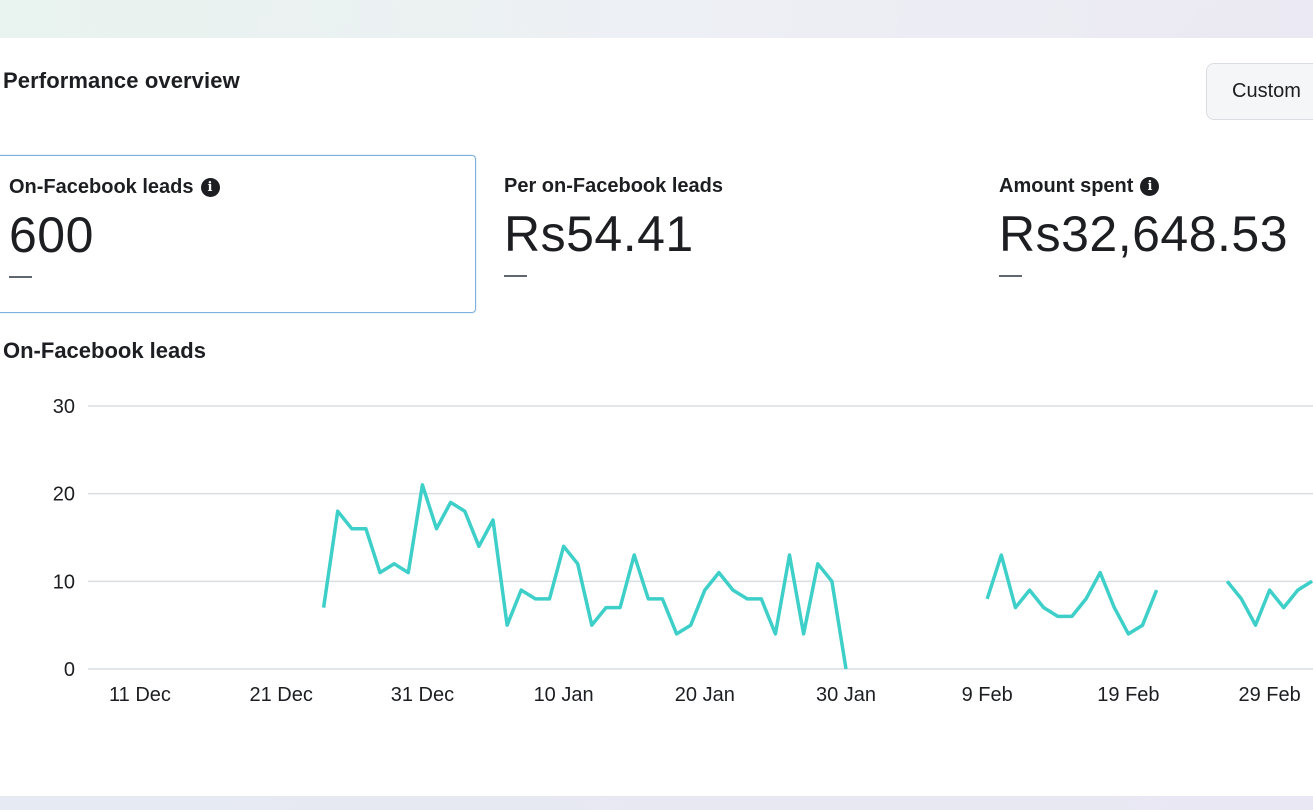 This screenshot has width=1313, height=810. Describe the element at coordinates (987, 695) in the screenshot. I see `x-tick-label: 9 Feb` at that location.